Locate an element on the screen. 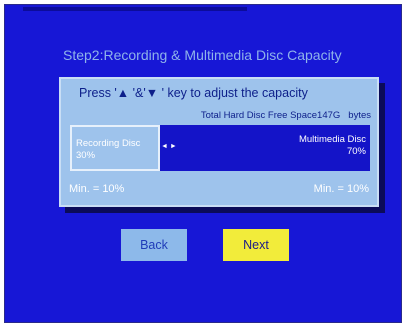  multimedia-min-label: Min. = 10% is located at coordinates (341, 189).